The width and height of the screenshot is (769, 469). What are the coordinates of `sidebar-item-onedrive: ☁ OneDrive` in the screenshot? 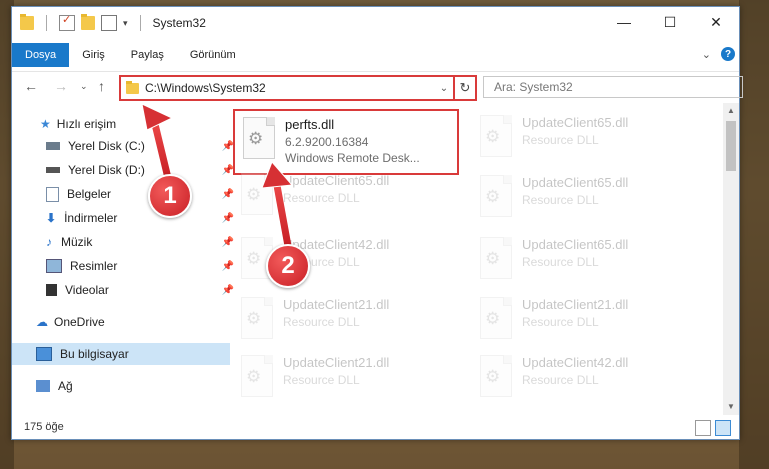 It's located at (121, 322).